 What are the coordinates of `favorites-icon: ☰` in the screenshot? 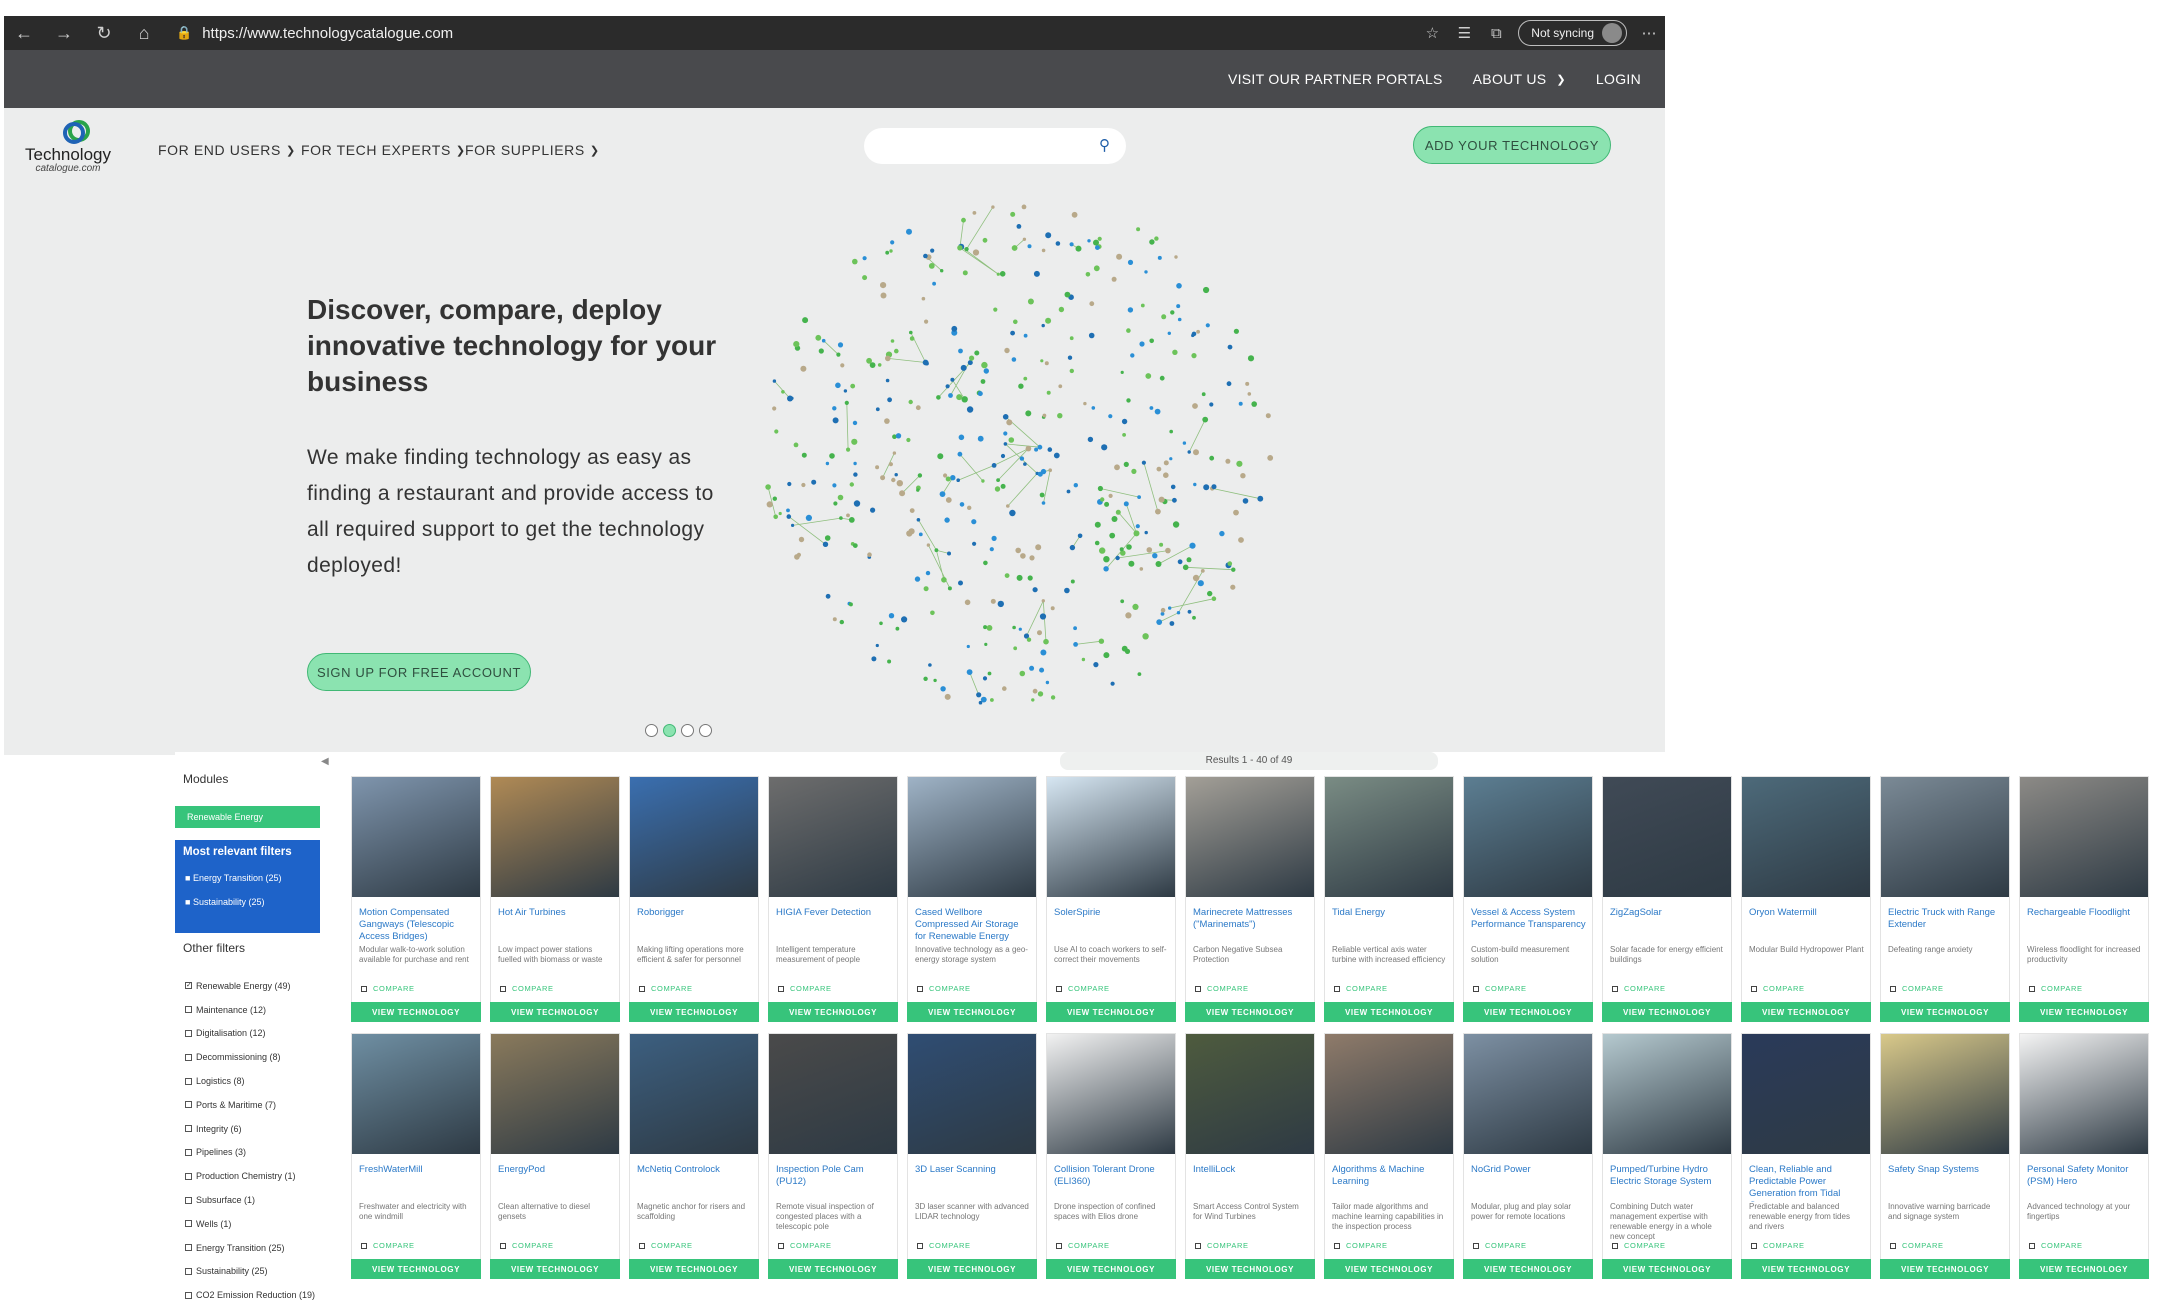 It's located at (1464, 33).